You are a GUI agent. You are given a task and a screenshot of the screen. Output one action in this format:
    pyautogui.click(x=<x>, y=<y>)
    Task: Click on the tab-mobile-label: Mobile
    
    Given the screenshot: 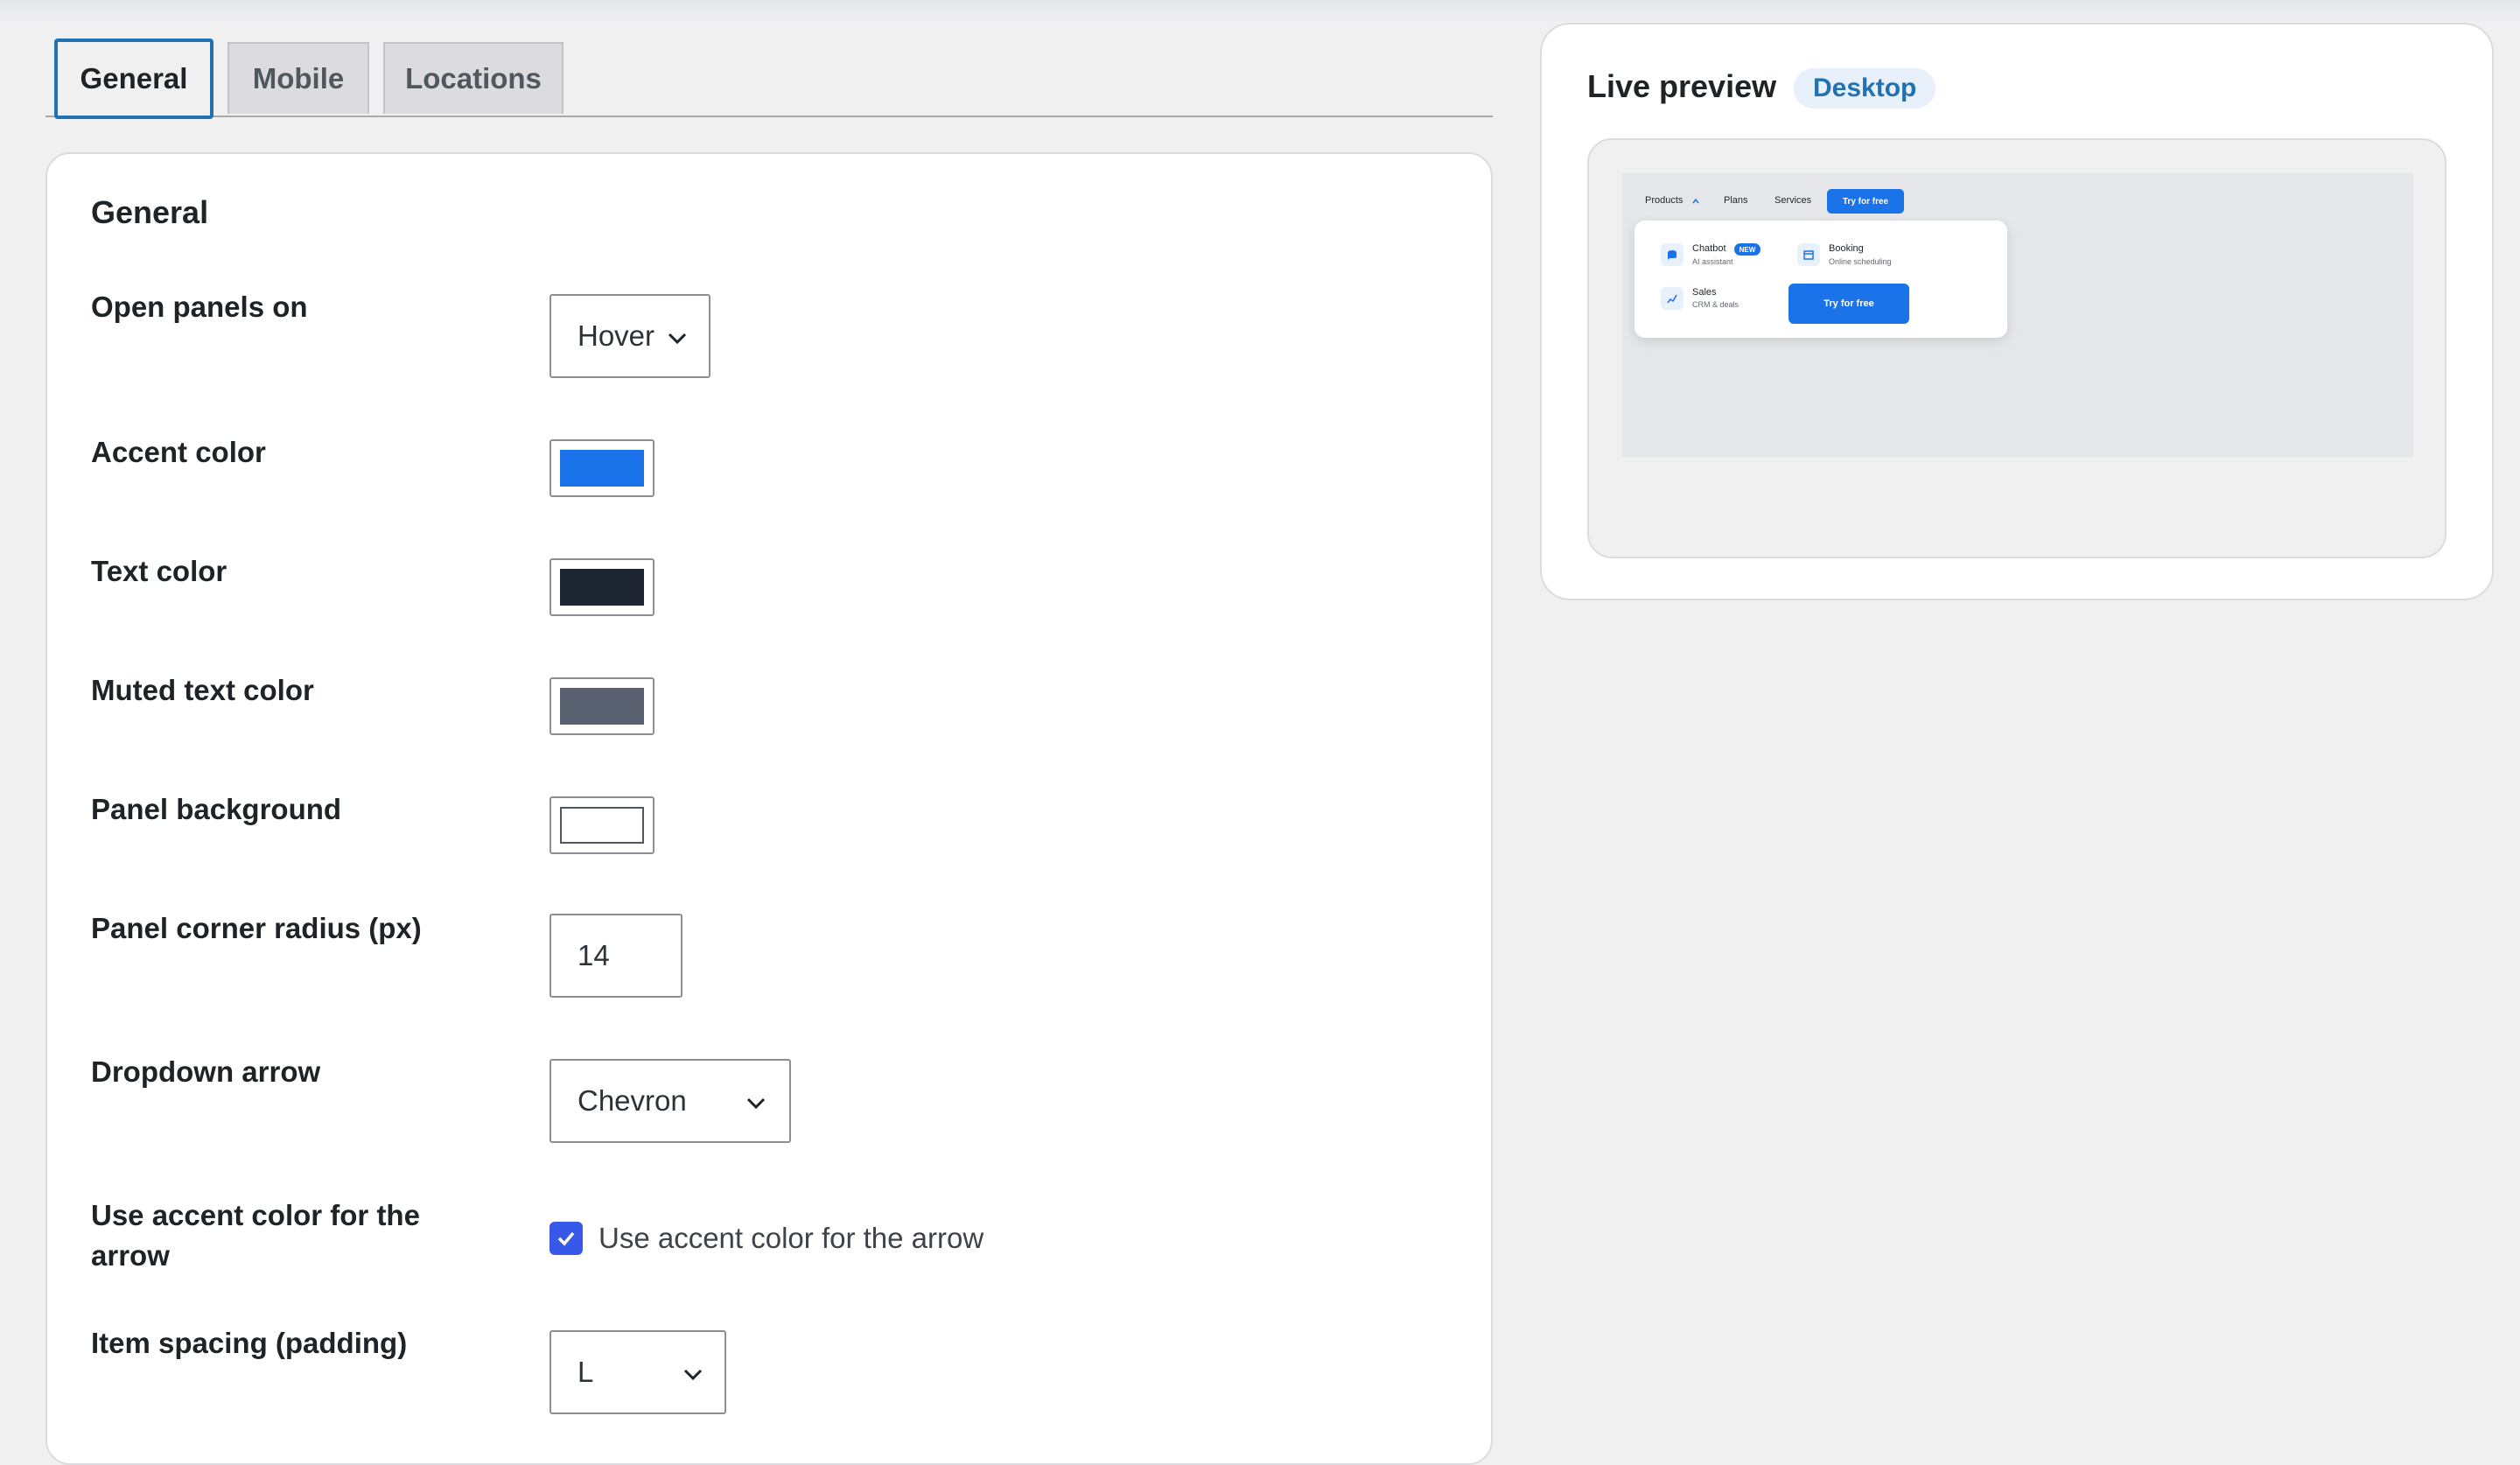 What is the action you would take?
    pyautogui.click(x=298, y=78)
    